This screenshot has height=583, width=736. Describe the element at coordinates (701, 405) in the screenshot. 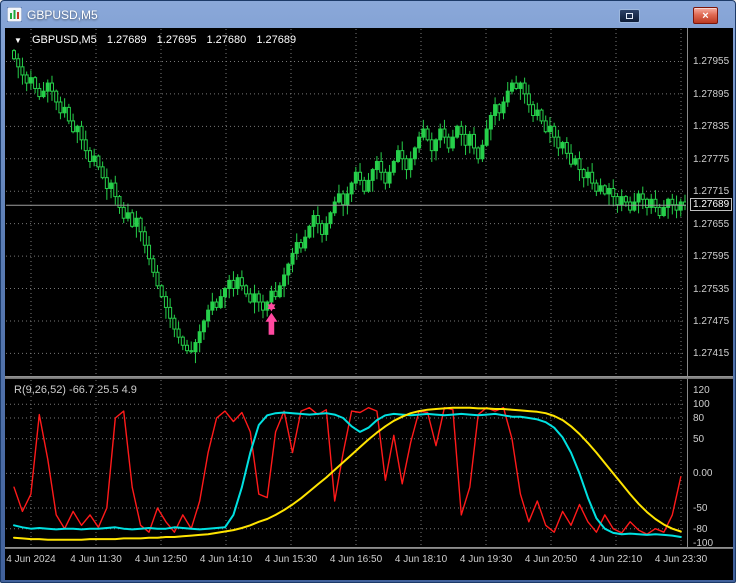

I see `indicator-axis-label: 100` at that location.